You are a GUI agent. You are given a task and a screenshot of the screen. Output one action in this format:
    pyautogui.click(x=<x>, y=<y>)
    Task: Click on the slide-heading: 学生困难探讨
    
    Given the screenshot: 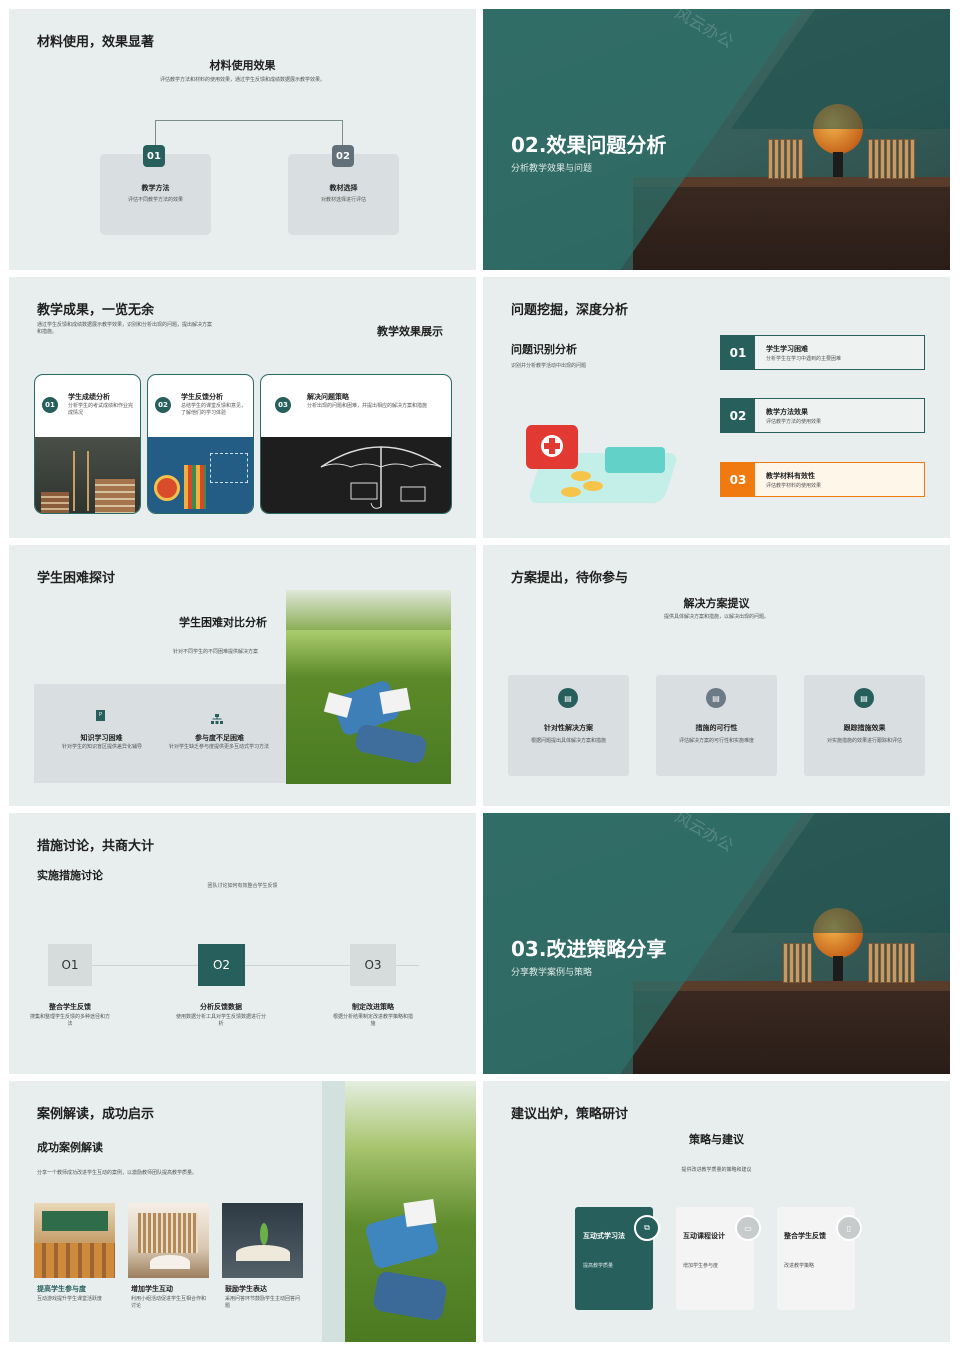 What is the action you would take?
    pyautogui.click(x=76, y=578)
    